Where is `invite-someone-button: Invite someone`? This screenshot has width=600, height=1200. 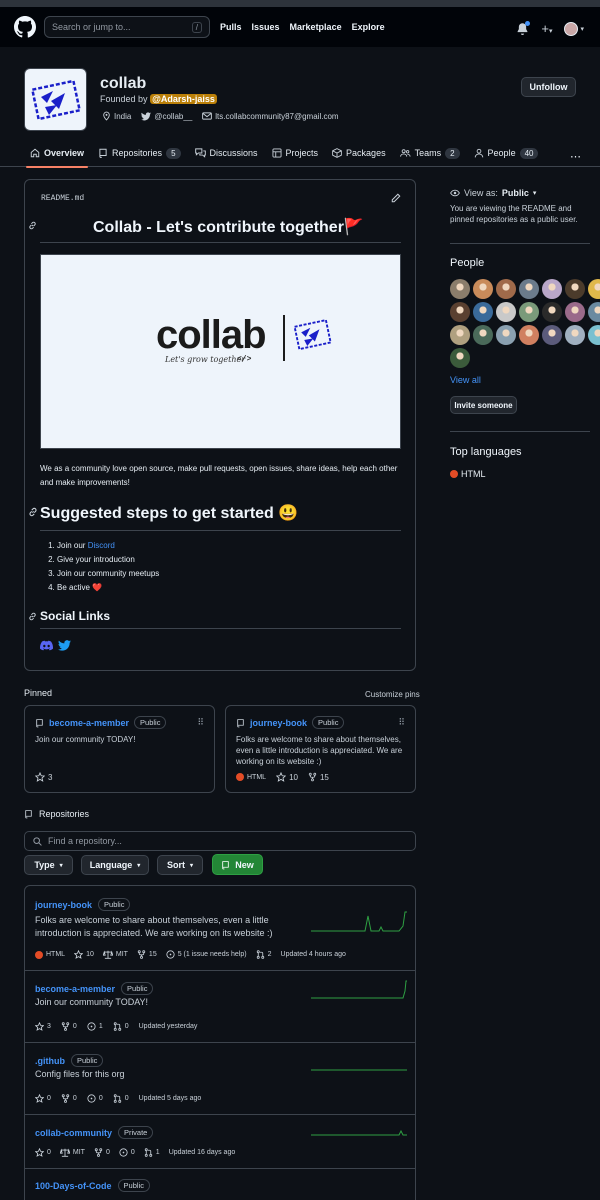
invite-someone-button: Invite someone is located at coordinates (483, 405).